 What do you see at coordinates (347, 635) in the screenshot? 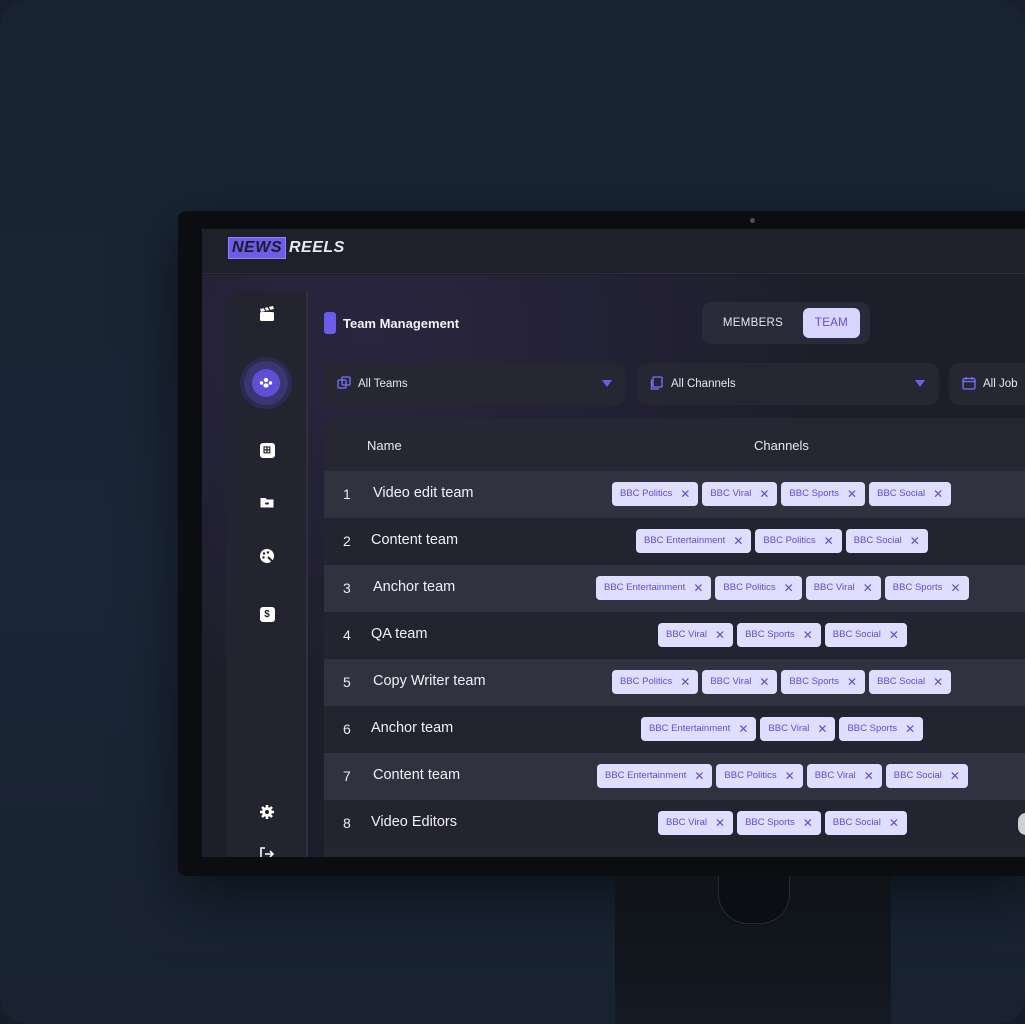
I see `row-number: 4` at bounding box center [347, 635].